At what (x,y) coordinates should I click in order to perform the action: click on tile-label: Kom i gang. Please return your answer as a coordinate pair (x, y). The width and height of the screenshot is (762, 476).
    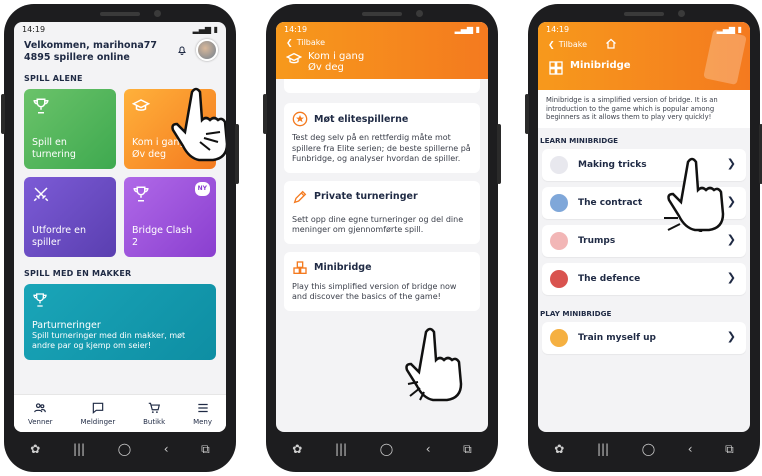
    Looking at the image, I should click on (159, 142).